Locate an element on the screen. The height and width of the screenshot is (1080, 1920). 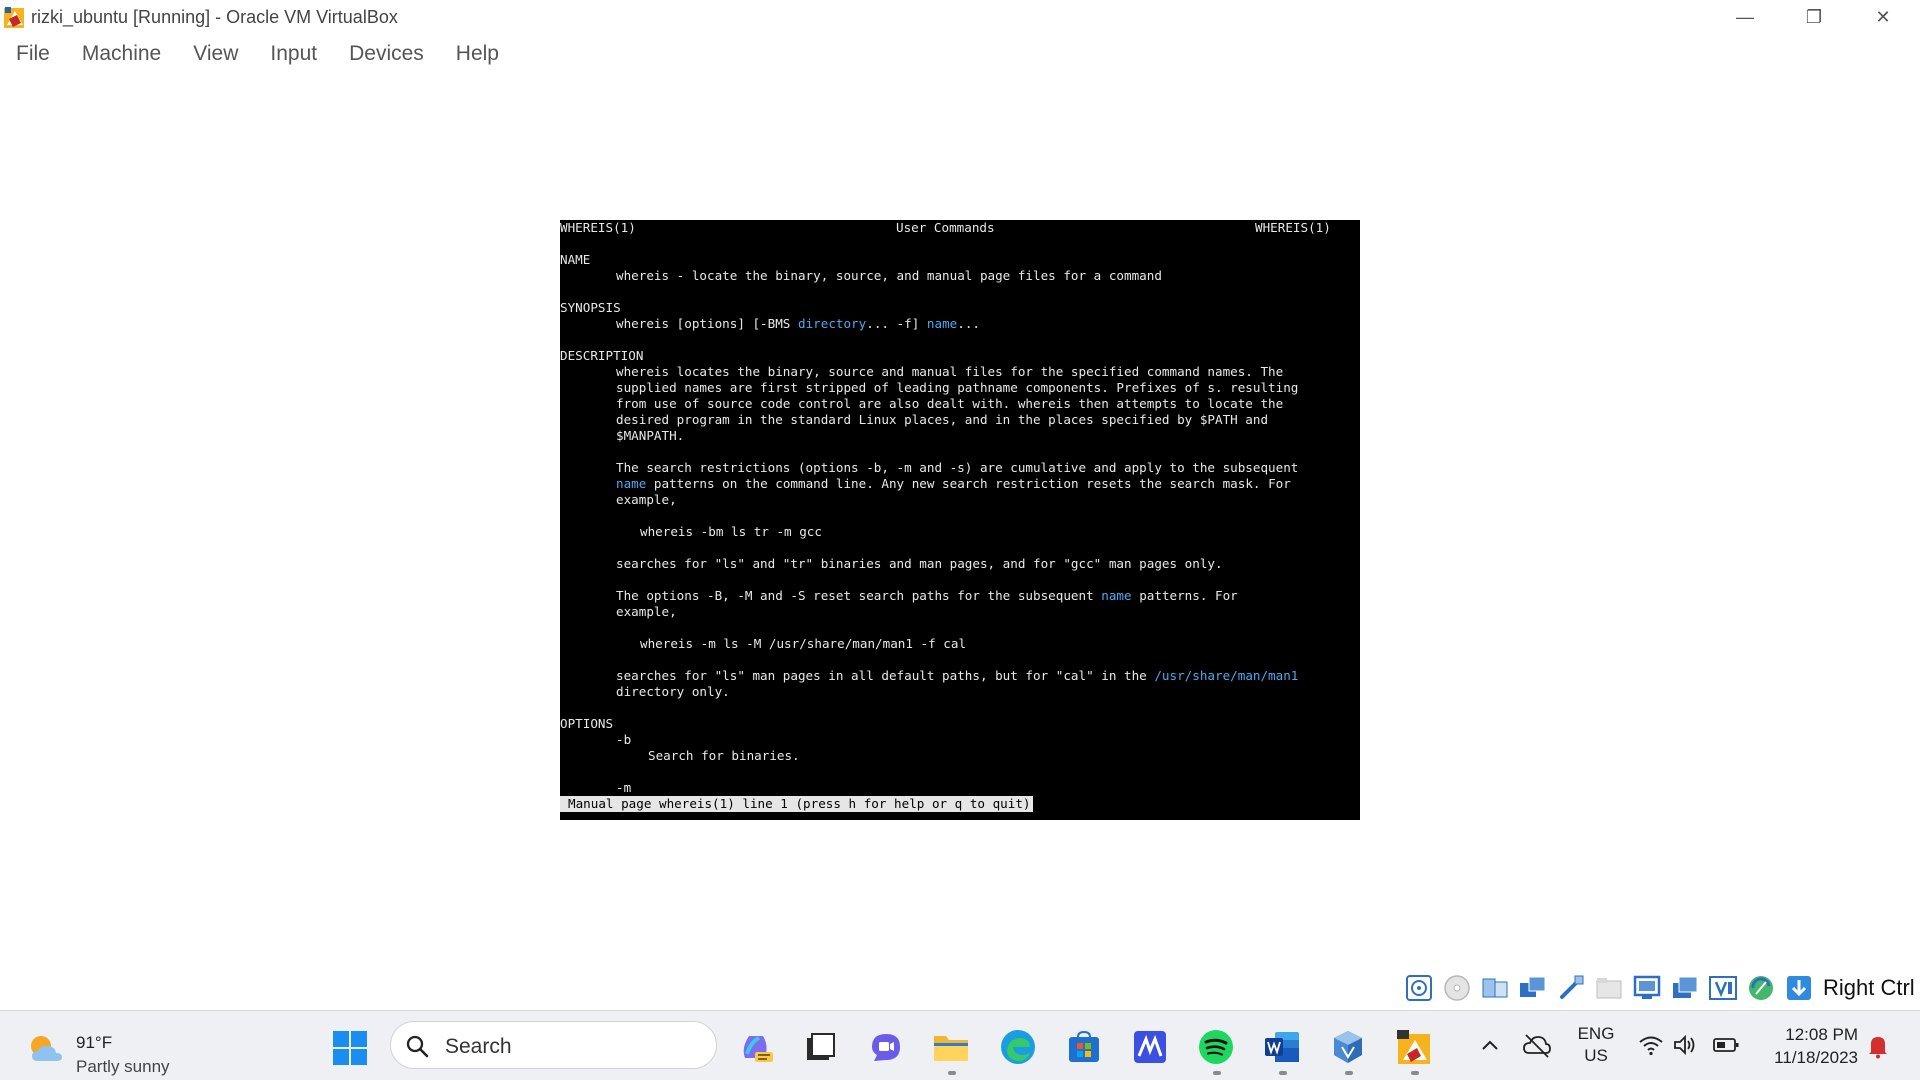
arrow-down-icon is located at coordinates (1799, 988).